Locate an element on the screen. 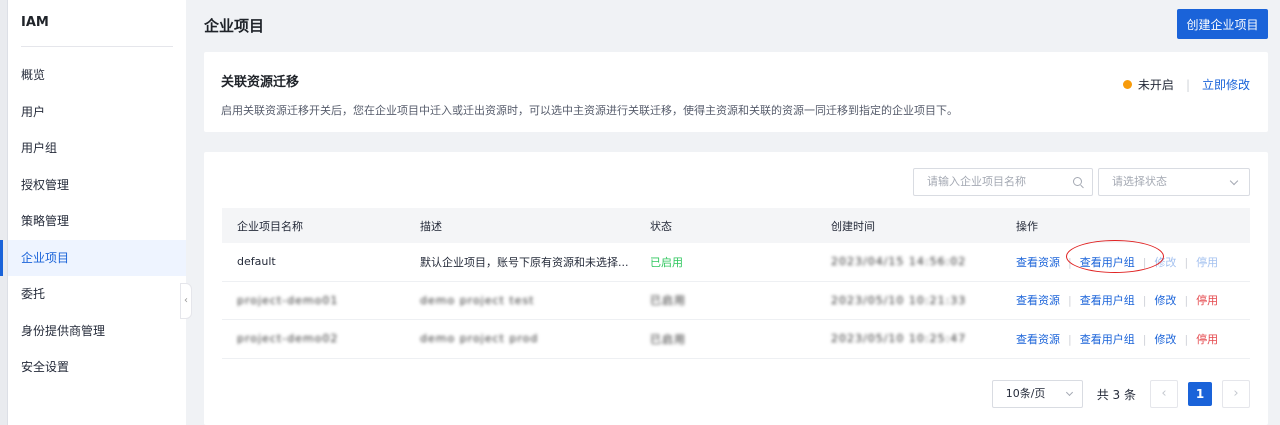  header-description: 描述 is located at coordinates (431, 226).